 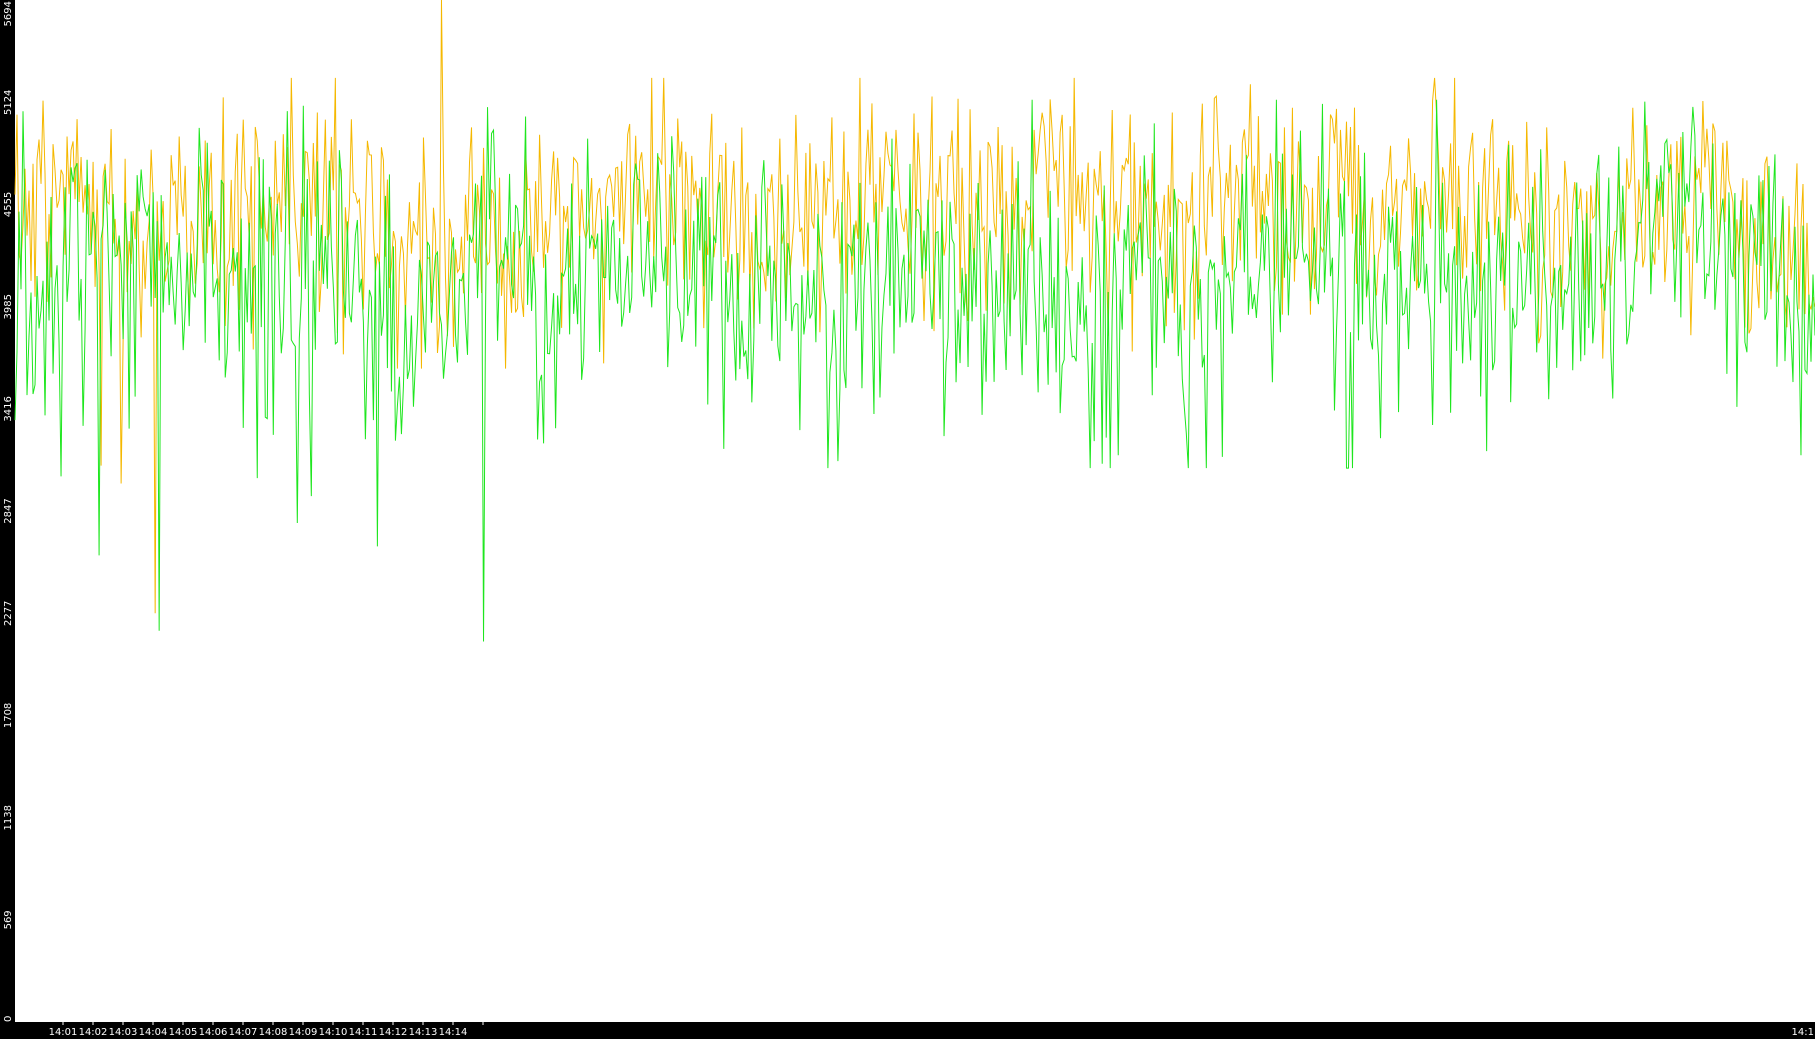 I want to click on x-tick-label: 14:12, so click(x=393, y=1032).